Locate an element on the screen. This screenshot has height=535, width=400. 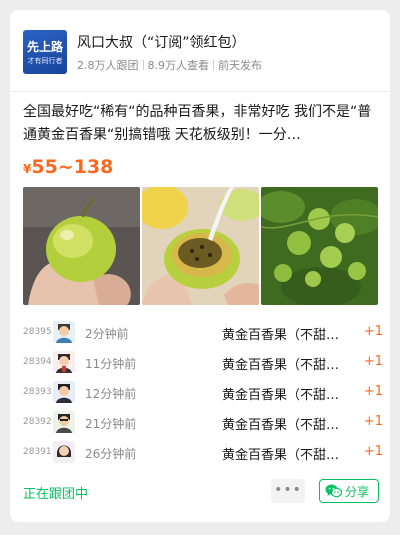
following-status: 正在跟团中 is located at coordinates (55, 492).